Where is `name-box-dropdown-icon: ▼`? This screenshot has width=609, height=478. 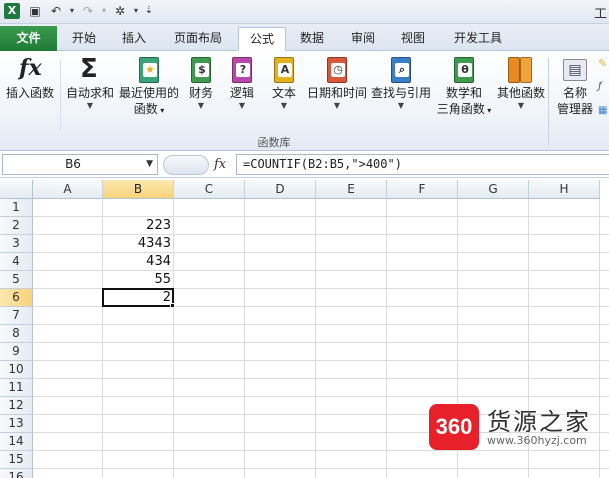 name-box-dropdown-icon: ▼ is located at coordinates (149, 164).